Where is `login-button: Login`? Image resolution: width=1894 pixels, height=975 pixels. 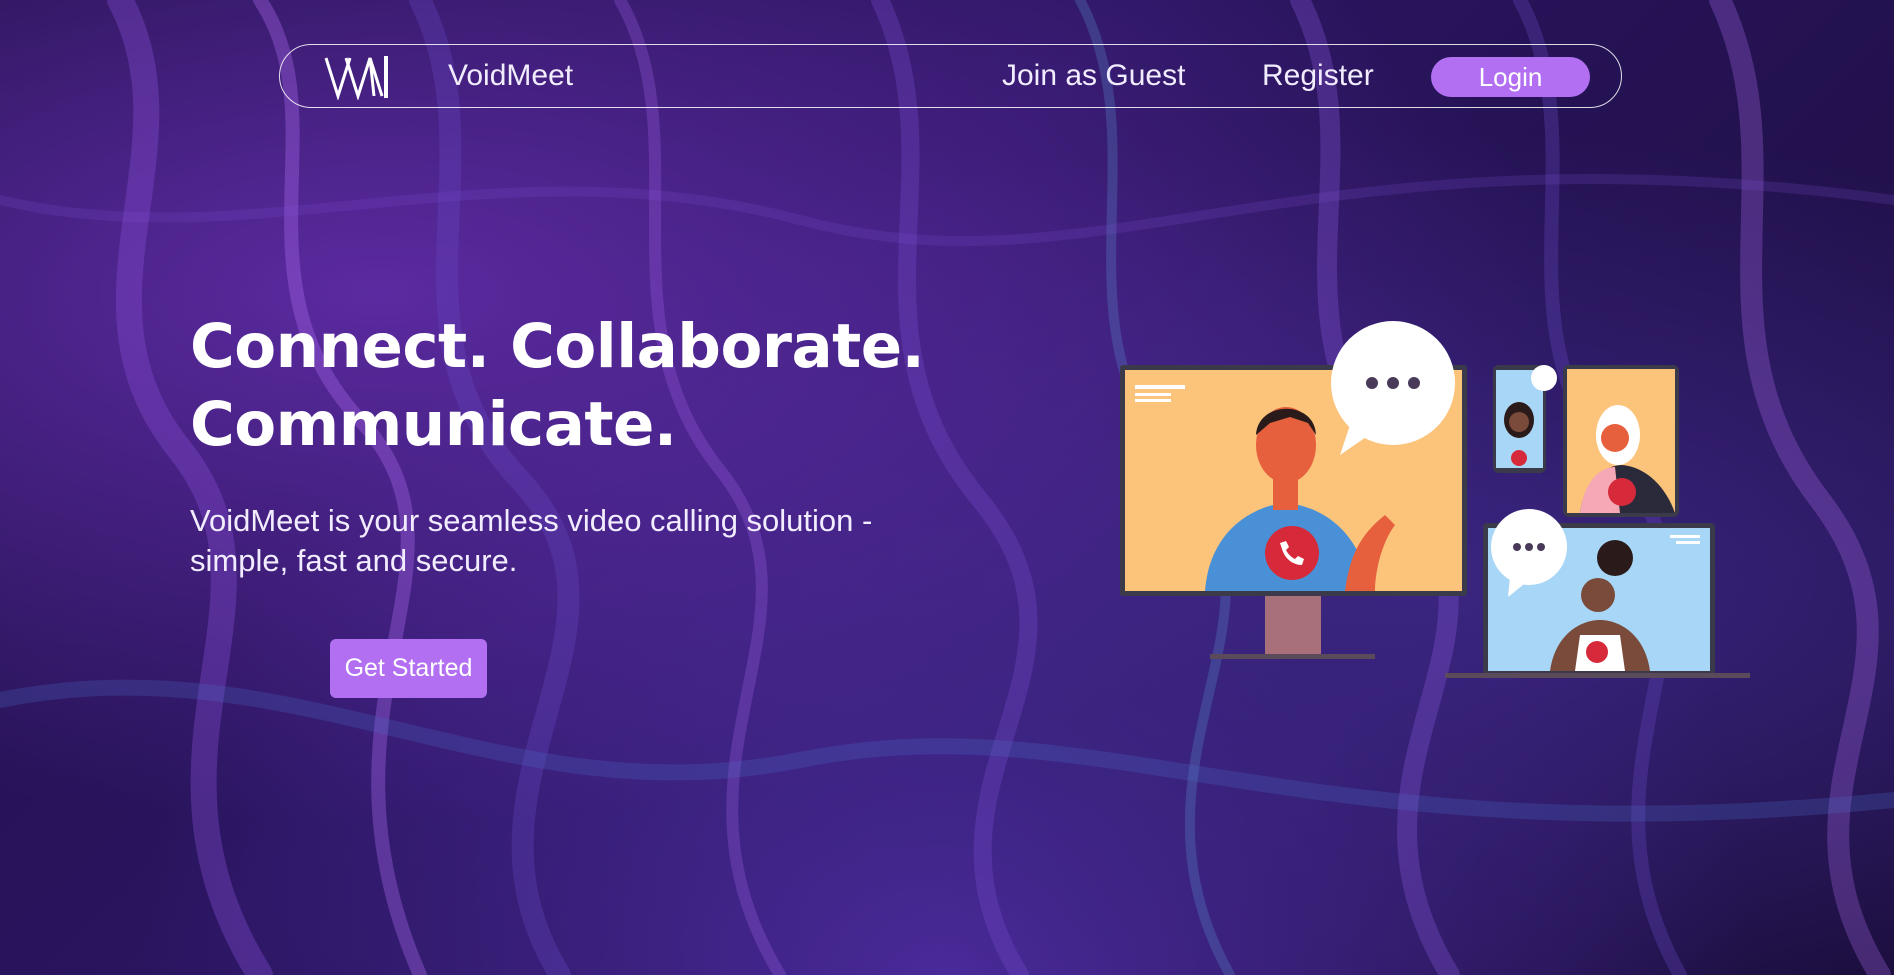
login-button: Login is located at coordinates (1510, 77).